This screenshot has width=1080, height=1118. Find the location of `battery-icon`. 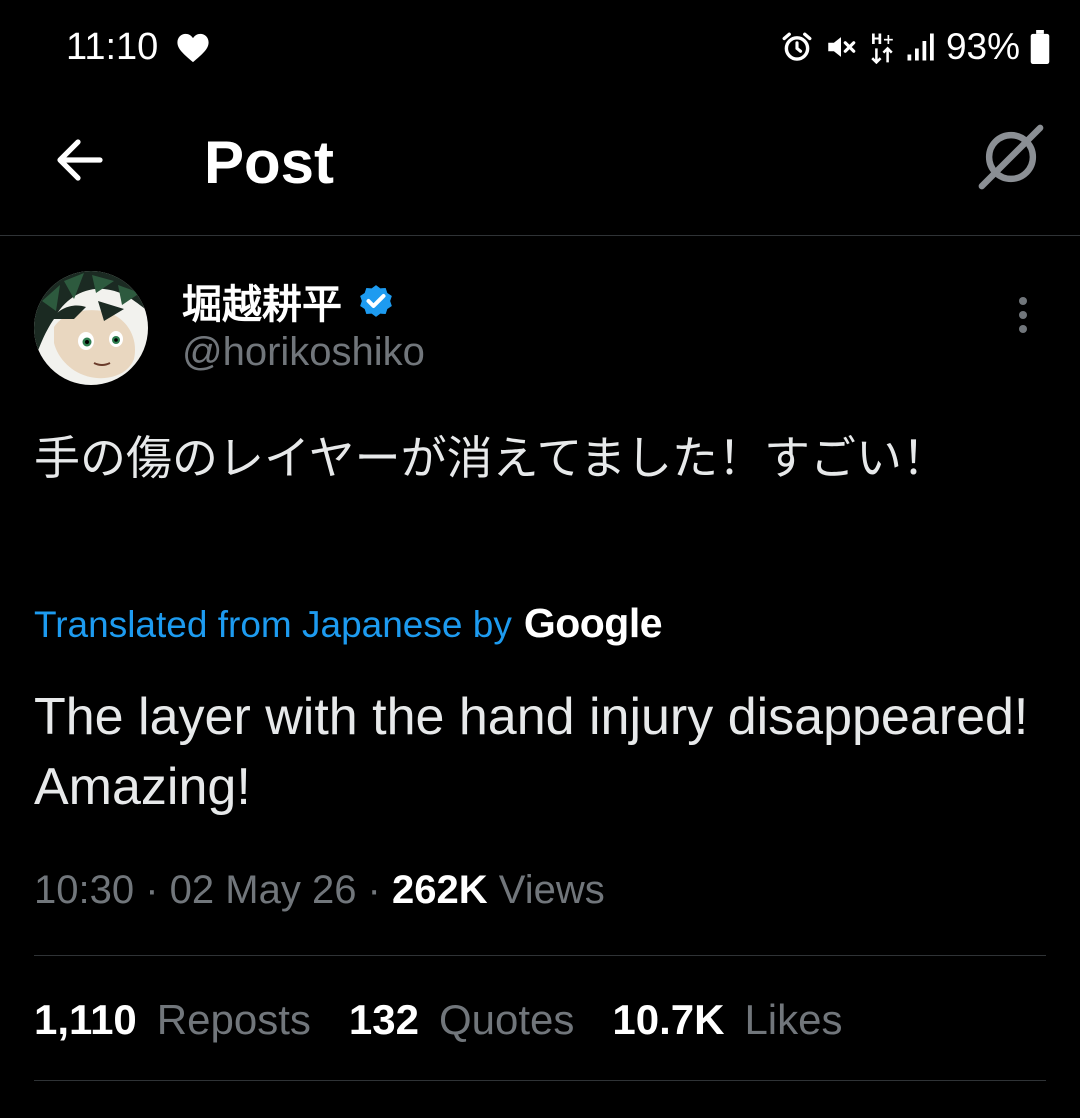

battery-icon is located at coordinates (1040, 47).